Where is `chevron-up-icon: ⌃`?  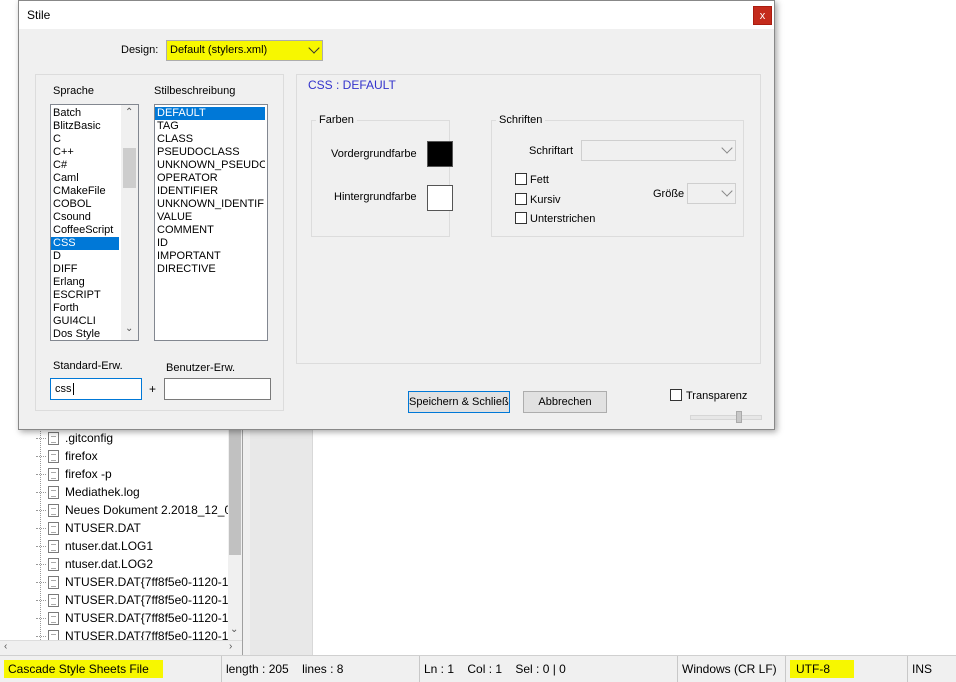 chevron-up-icon: ⌃ is located at coordinates (129, 112).